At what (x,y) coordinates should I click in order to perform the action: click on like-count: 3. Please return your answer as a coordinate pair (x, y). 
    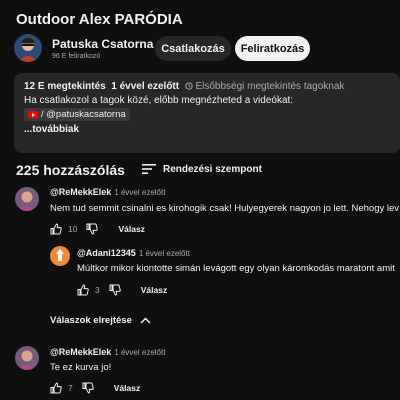
    Looking at the image, I should click on (97, 290).